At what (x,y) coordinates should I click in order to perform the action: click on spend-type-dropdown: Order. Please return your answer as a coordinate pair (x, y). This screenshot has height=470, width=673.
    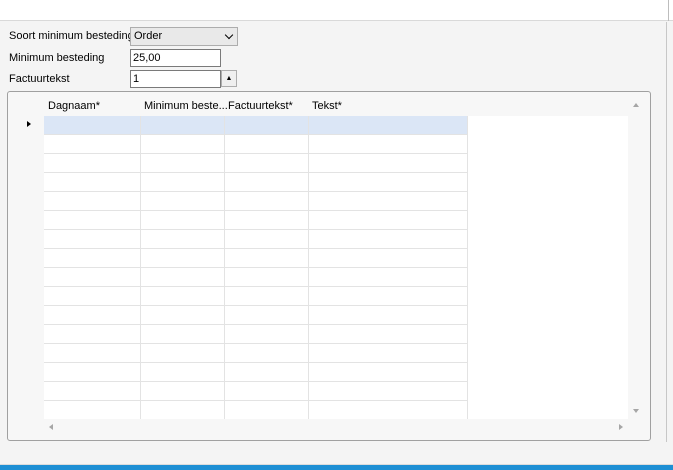
    Looking at the image, I should click on (184, 36).